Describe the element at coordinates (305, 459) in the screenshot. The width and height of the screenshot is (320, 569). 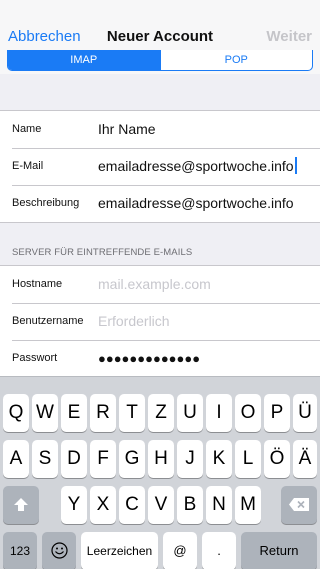
I see `key-ae: Ä` at that location.